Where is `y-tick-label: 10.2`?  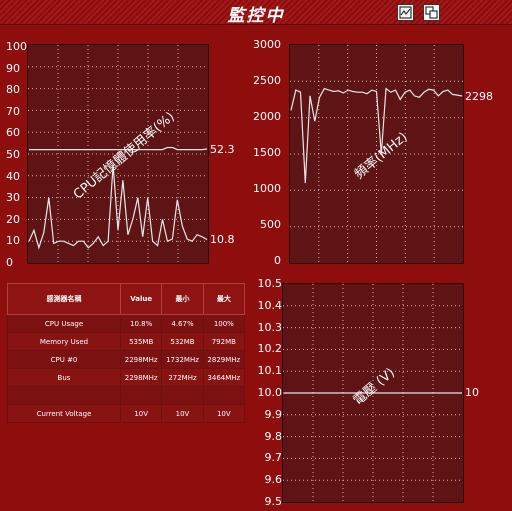 y-tick-label: 10.2 is located at coordinates (270, 349).